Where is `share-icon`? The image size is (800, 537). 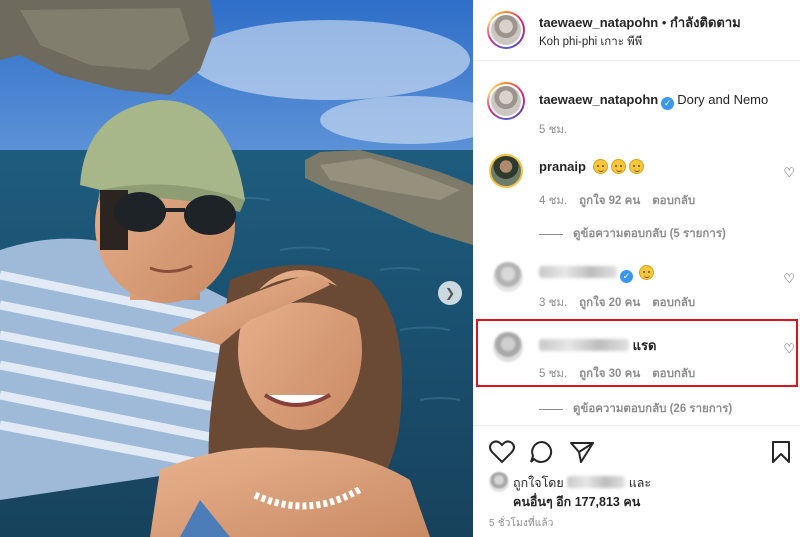
share-icon is located at coordinates (582, 452).